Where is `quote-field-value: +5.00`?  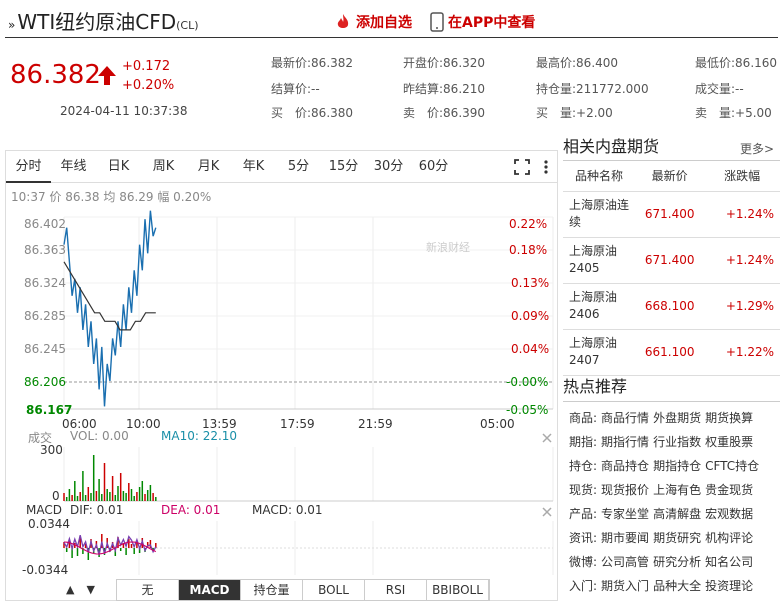
quote-field-value: +5.00 is located at coordinates (753, 113).